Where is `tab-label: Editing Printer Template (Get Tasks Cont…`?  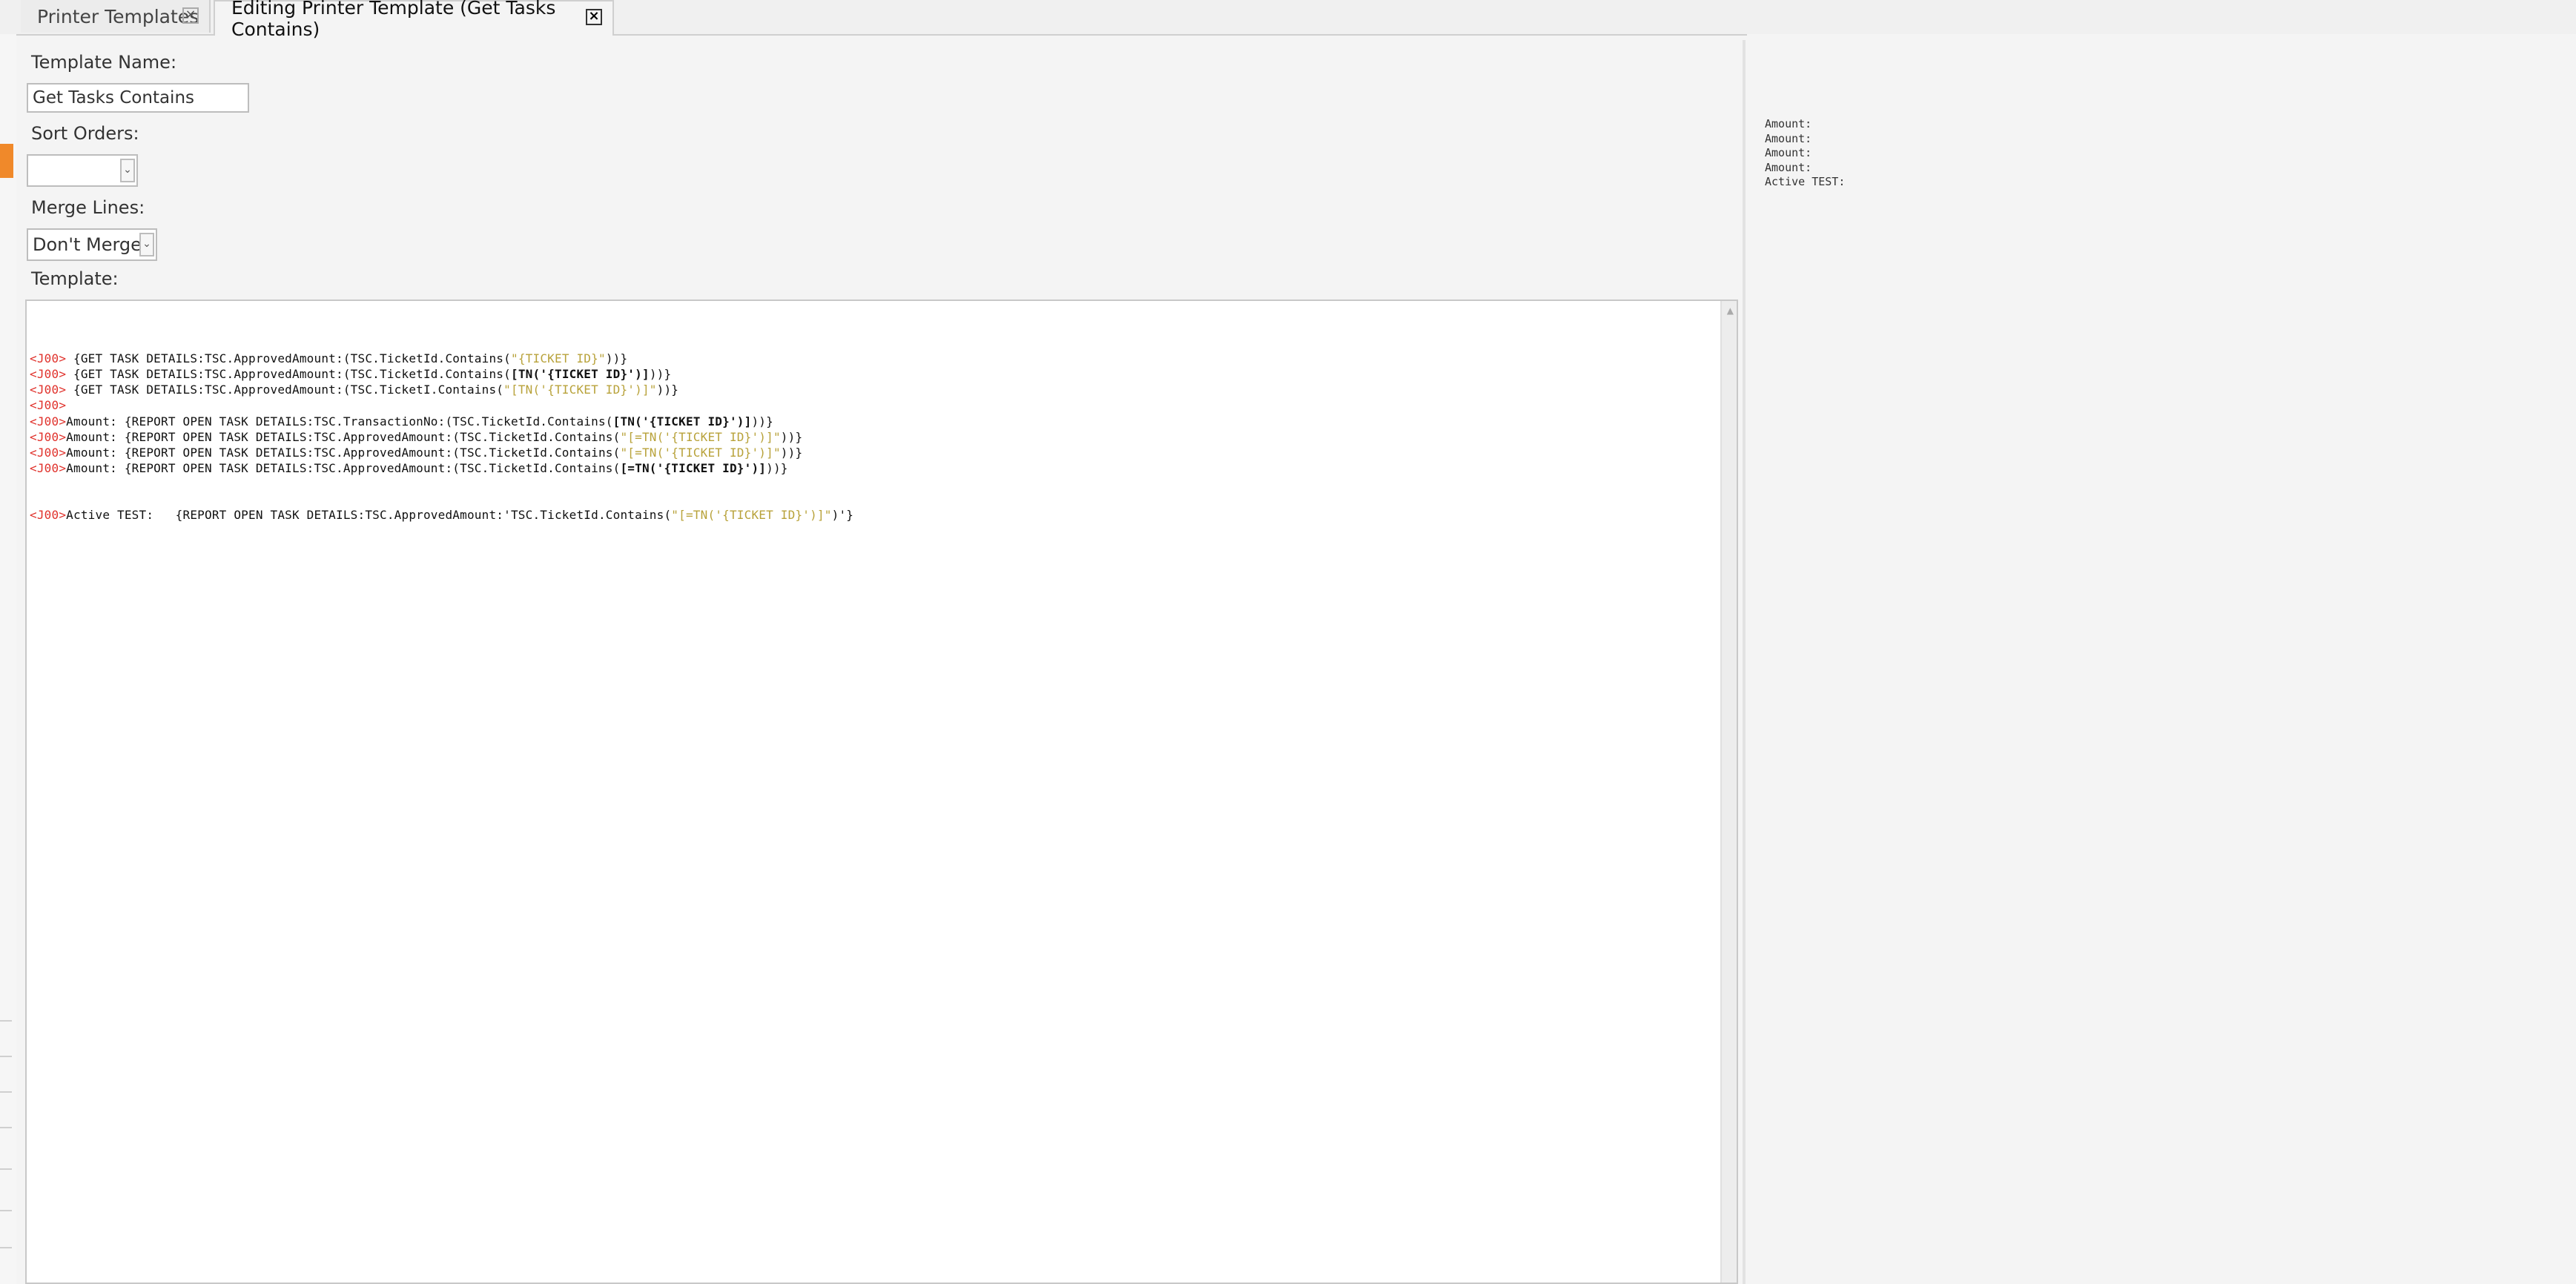 tab-label: Editing Printer Template (Get Tasks Cont… is located at coordinates (393, 20).